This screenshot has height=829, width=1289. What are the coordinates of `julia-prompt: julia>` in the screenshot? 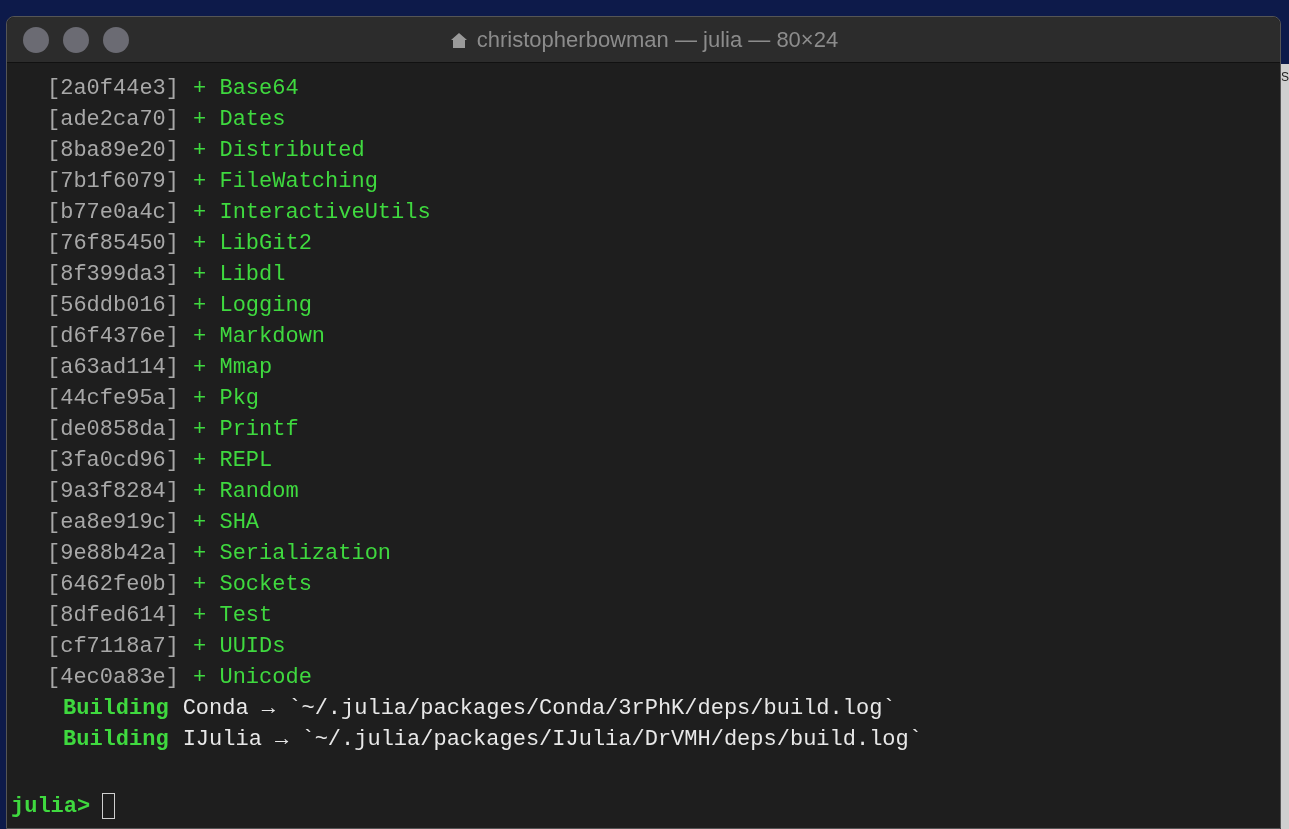 It's located at (51, 806).